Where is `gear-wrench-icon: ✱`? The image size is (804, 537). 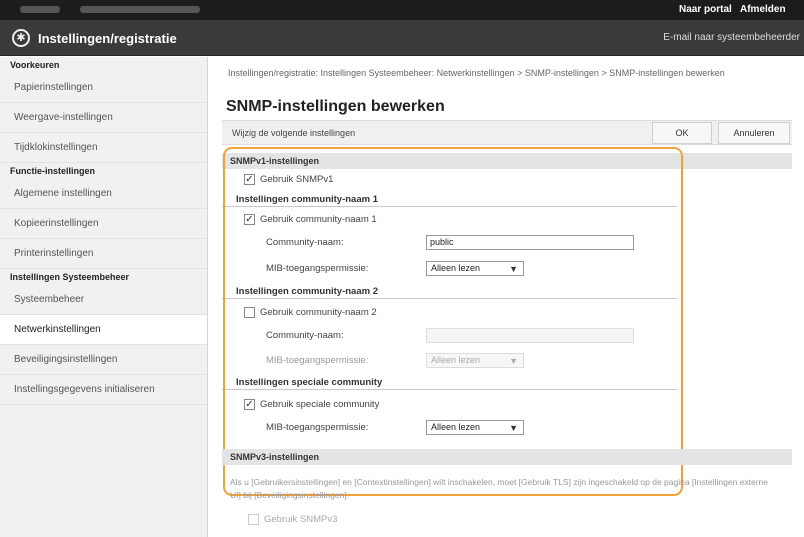
gear-wrench-icon: ✱ is located at coordinates (21, 38).